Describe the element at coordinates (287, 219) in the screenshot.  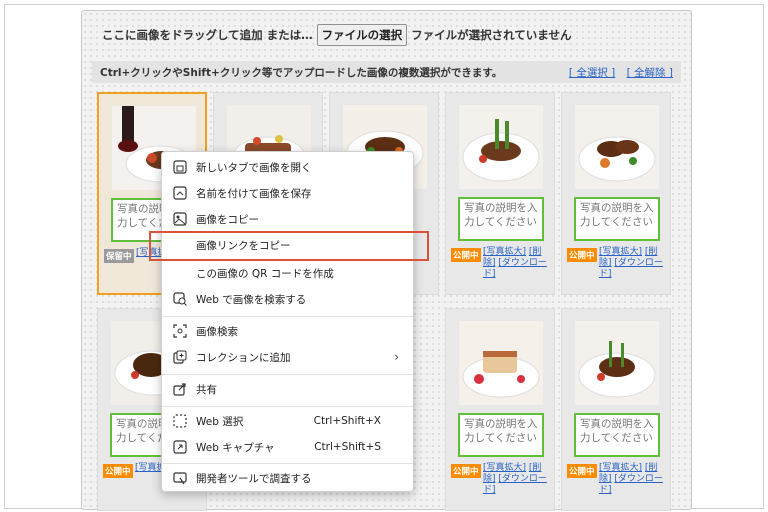
I see `menu-item-copy-image: 画像をコピー` at that location.